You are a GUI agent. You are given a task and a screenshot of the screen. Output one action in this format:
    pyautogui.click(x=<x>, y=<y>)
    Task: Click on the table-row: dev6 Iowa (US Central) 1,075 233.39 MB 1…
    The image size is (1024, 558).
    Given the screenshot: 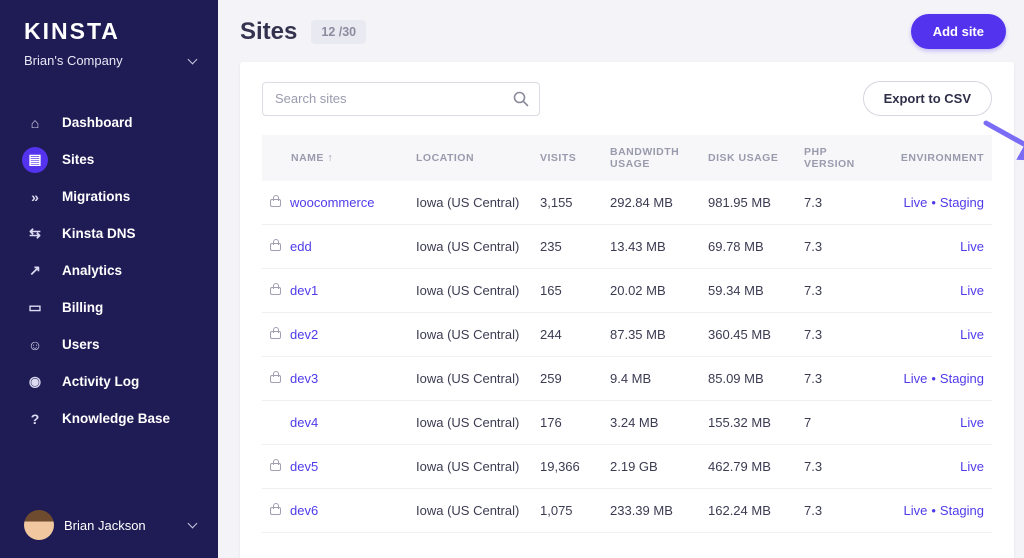 What is the action you would take?
    pyautogui.click(x=627, y=510)
    